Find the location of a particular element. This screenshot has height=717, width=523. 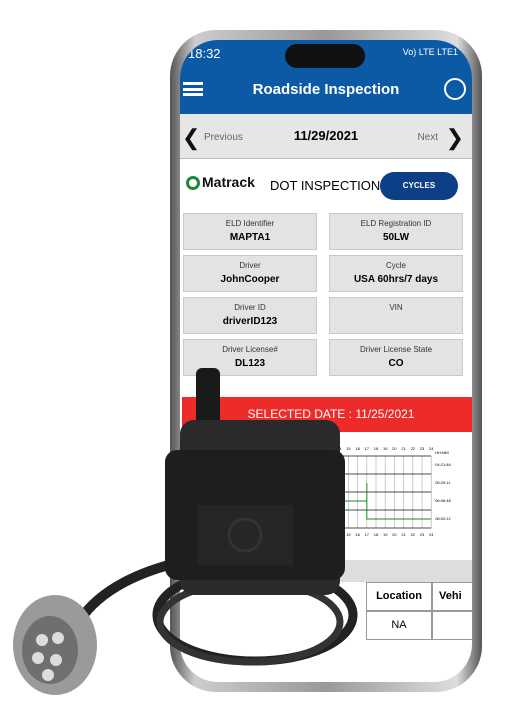

status-indicators: Vo) LTE LTE1 is located at coordinates (430, 52).